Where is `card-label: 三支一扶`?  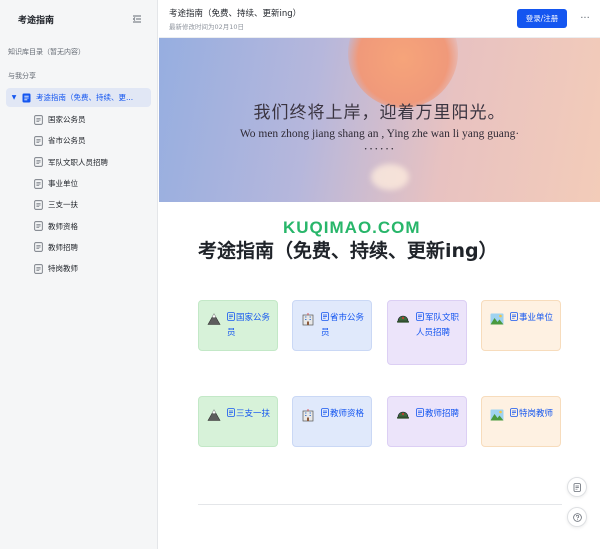
card-label: 三支一扶 is located at coordinates (253, 414).